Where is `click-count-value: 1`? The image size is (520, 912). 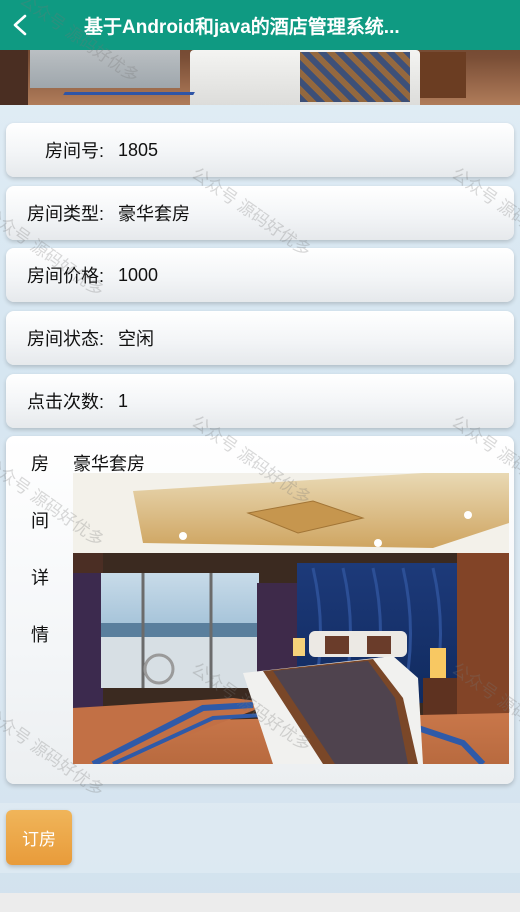 click-count-value: 1 is located at coordinates (123, 400).